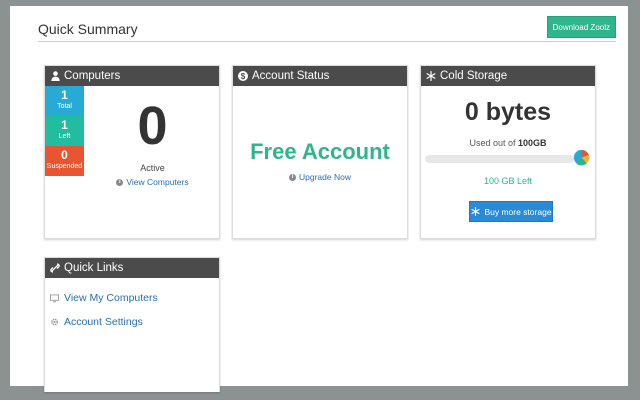  Describe the element at coordinates (581, 157) in the screenshot. I see `storage-pie-icon` at that location.